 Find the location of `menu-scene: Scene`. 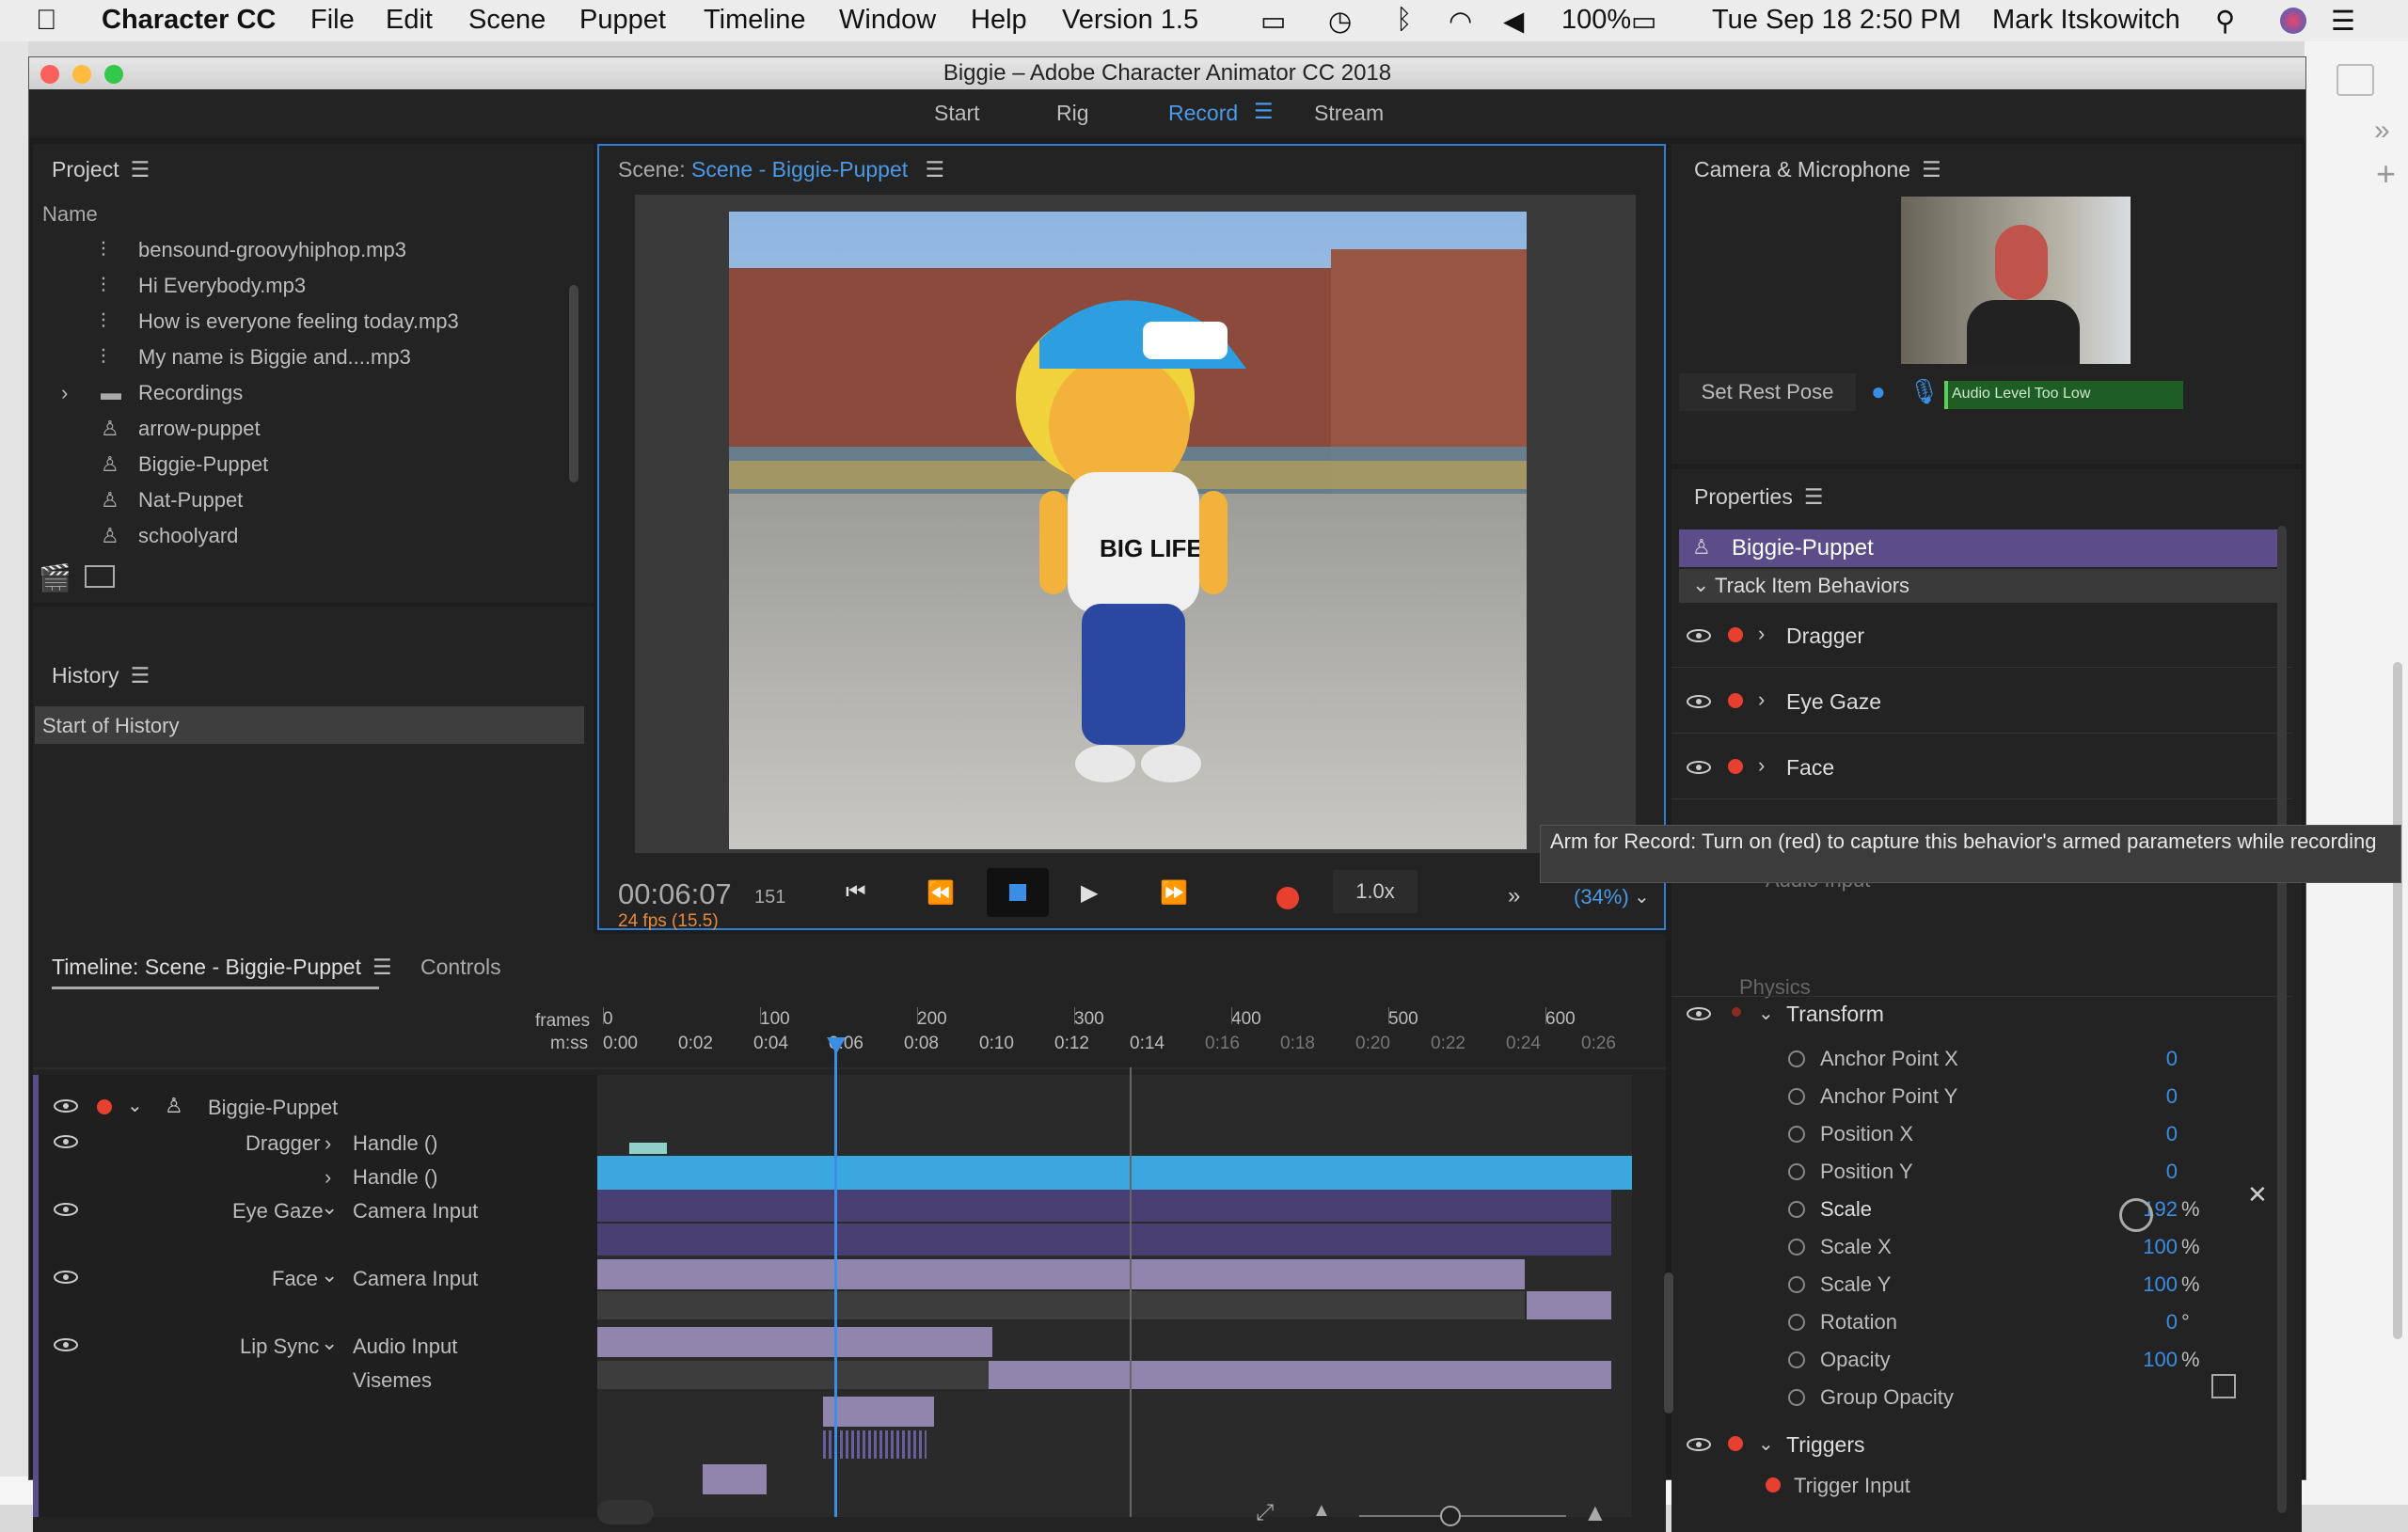

menu-scene: Scene is located at coordinates (507, 21).